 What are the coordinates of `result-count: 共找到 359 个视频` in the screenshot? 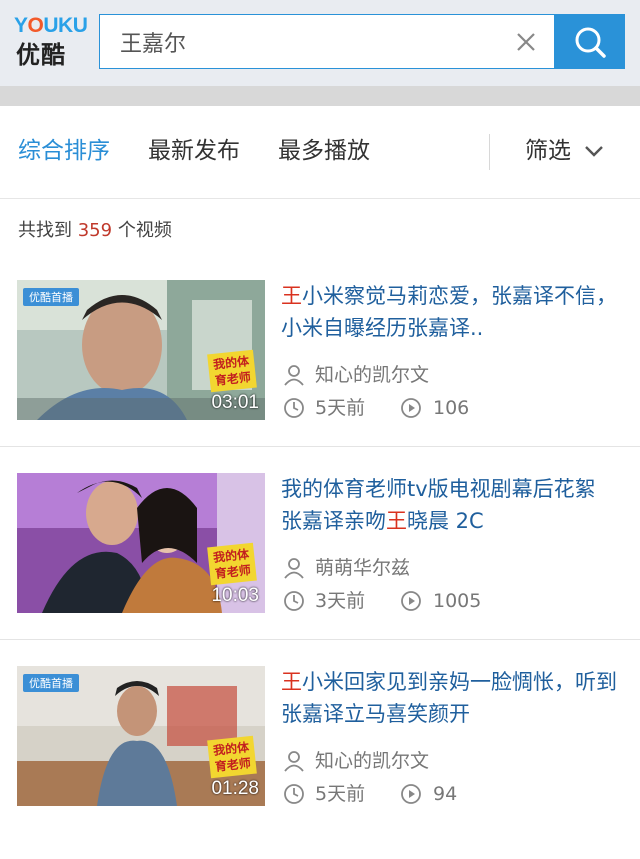 It's located at (95, 231).